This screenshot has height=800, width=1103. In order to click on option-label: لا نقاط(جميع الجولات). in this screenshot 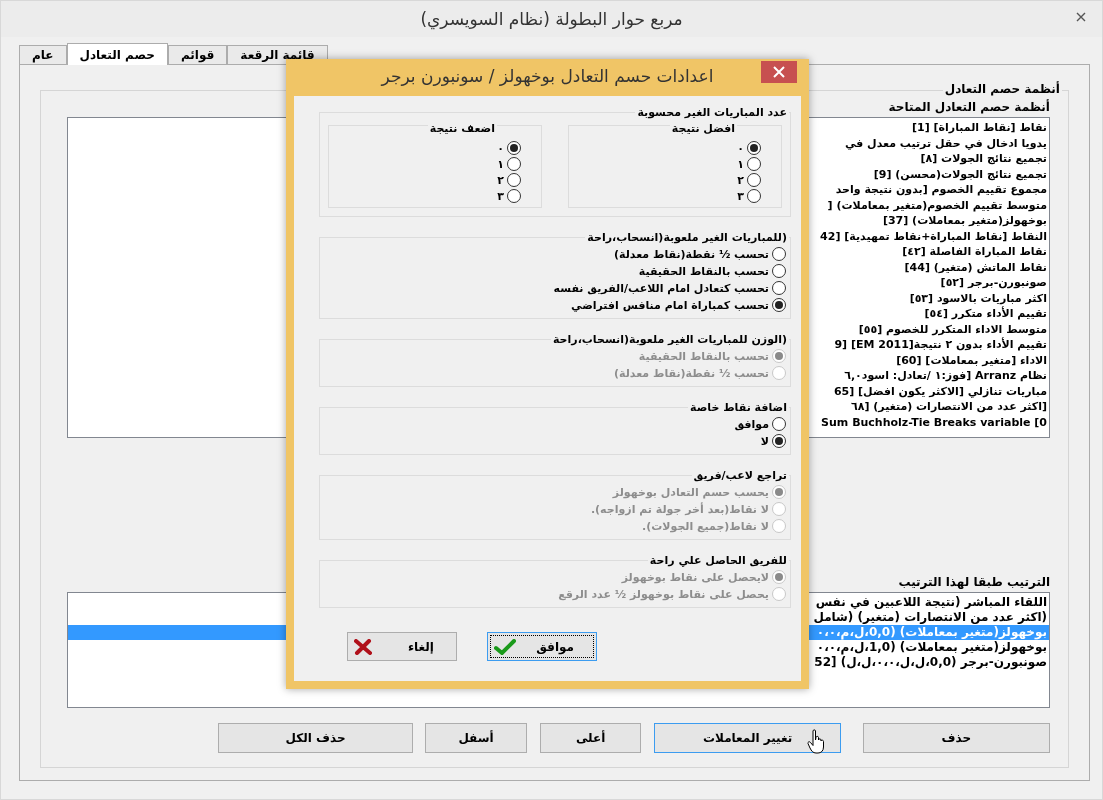, I will do `click(705, 526)`.